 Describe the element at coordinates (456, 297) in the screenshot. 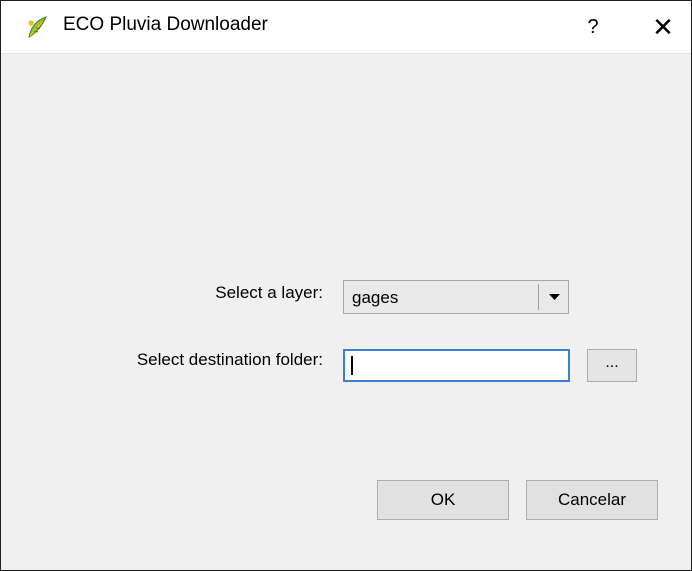

I see `layer-combobox: gages` at that location.